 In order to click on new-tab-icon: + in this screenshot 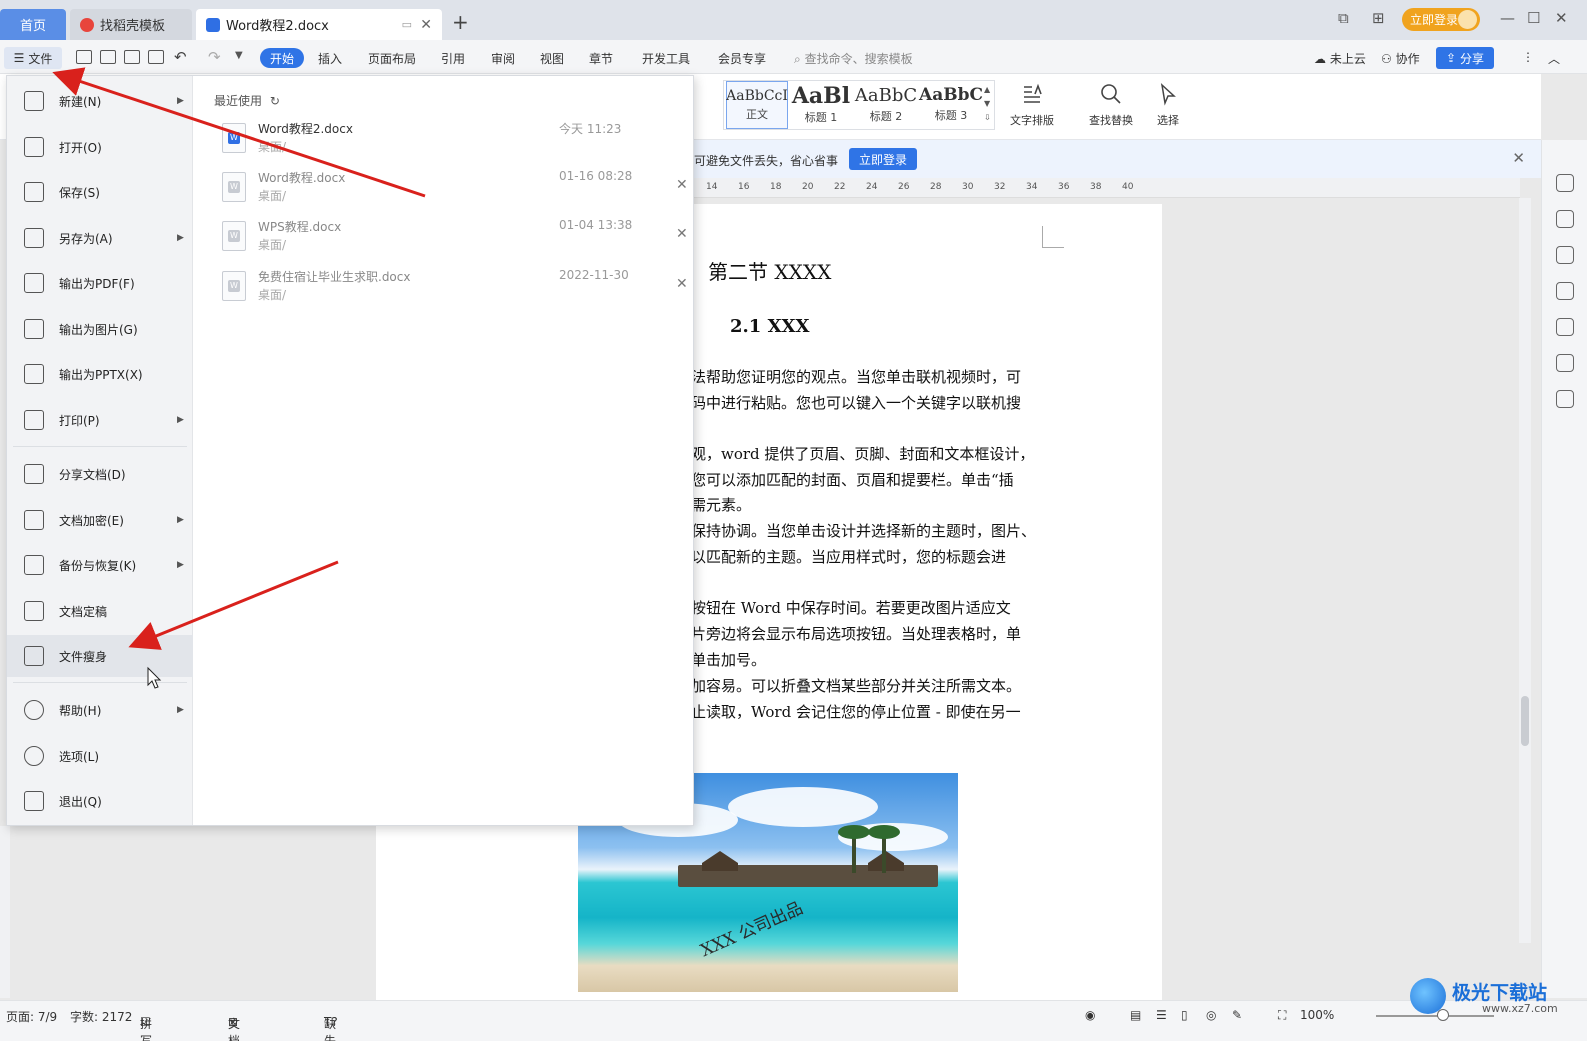, I will do `click(460, 22)`.